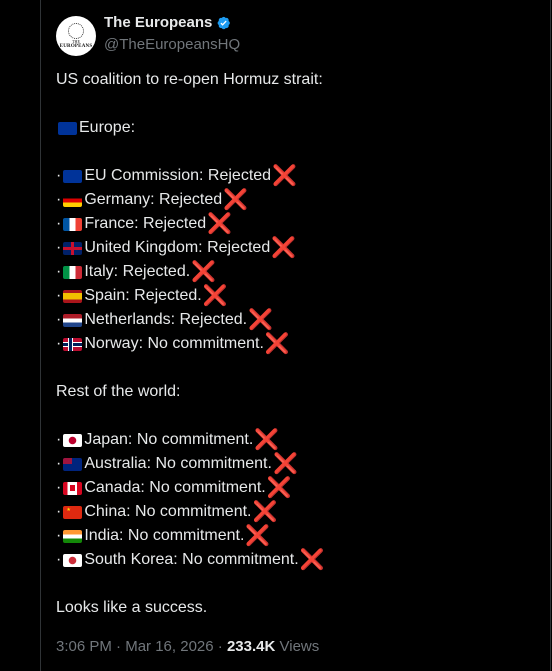 Image resolution: width=552 pixels, height=671 pixels. I want to click on it-flag-icon, so click(73, 272).